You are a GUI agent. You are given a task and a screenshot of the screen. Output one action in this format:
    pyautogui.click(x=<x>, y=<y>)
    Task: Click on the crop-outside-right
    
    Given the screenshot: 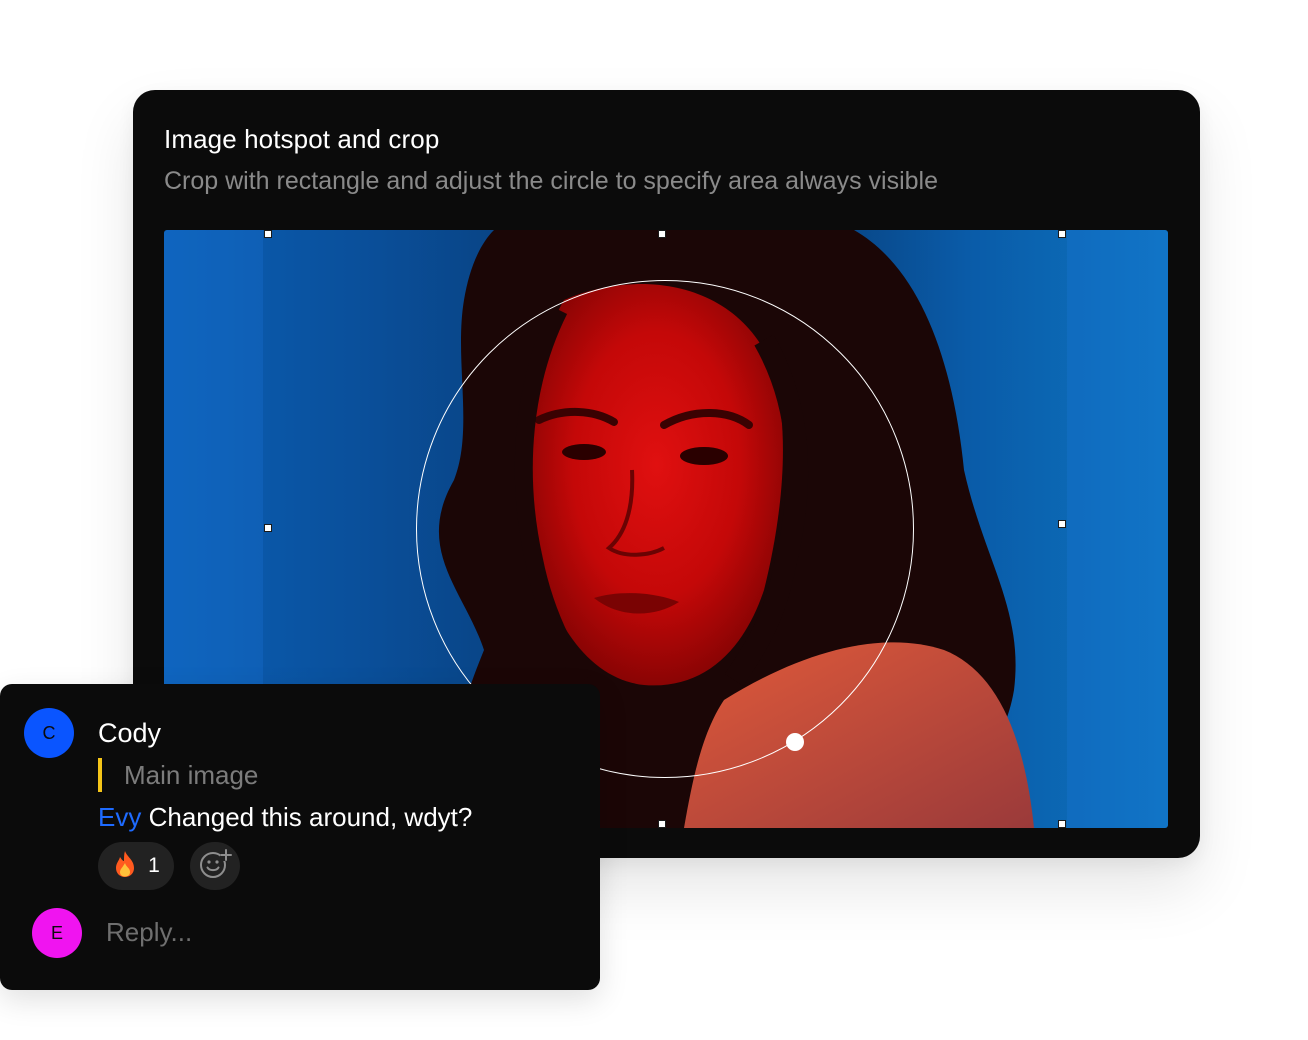 What is the action you would take?
    pyautogui.click(x=1117, y=529)
    